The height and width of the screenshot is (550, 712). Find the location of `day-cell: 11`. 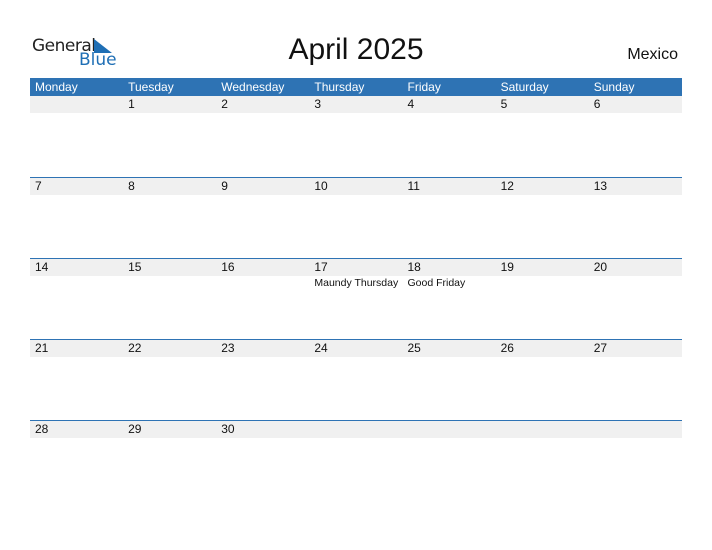

day-cell: 11 is located at coordinates (413, 186).